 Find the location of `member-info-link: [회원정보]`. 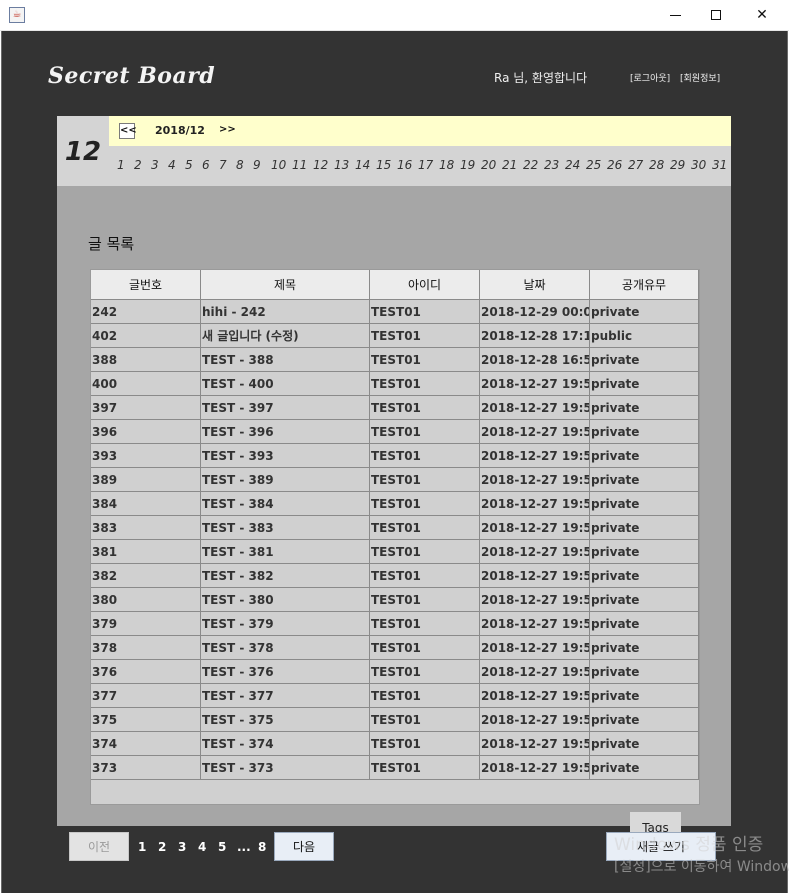

member-info-link: [회원정보] is located at coordinates (700, 77).